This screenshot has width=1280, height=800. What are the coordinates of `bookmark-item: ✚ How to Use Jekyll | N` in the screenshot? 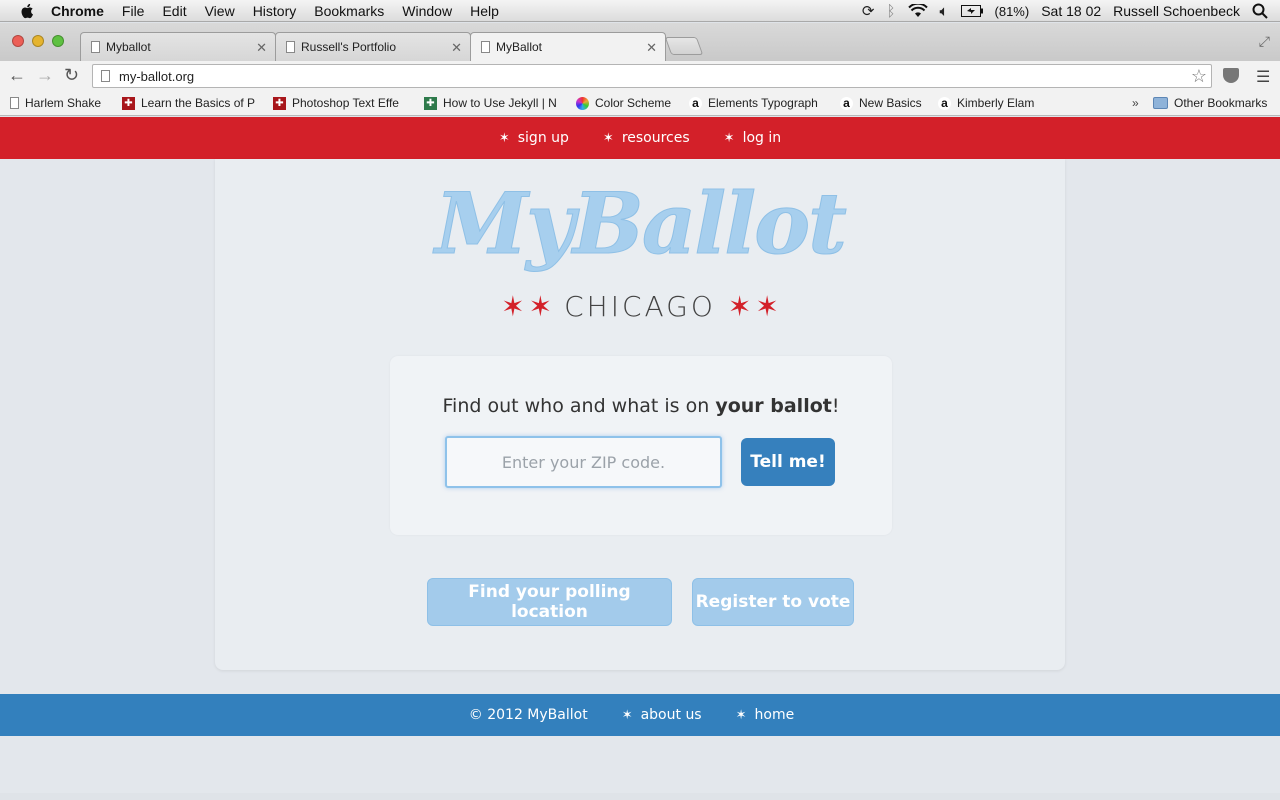 It's located at (491, 103).